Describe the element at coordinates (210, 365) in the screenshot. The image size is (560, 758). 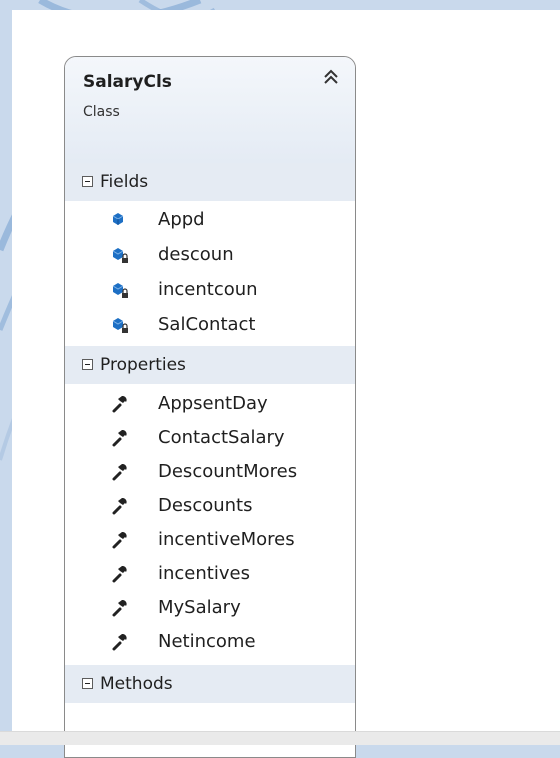
I see `section-header-properties: Properties` at that location.